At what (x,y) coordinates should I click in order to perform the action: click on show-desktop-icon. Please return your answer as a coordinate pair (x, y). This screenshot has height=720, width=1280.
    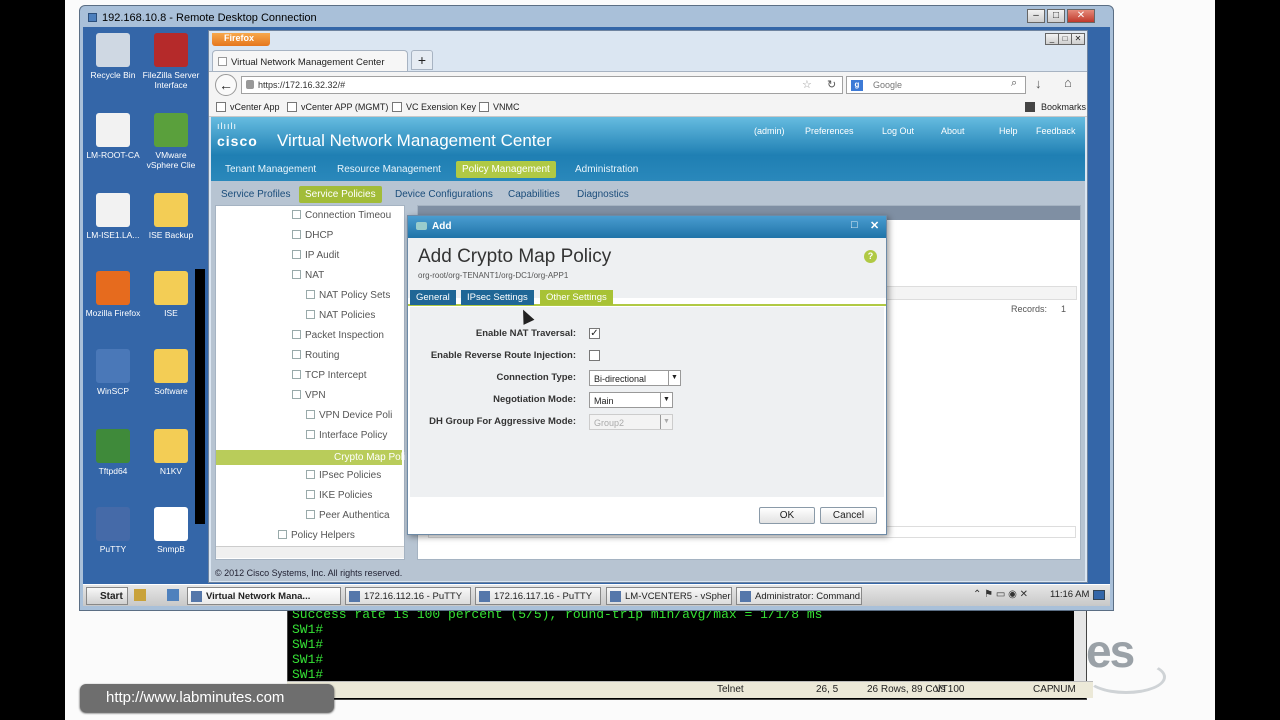
    Looking at the image, I should click on (1099, 595).